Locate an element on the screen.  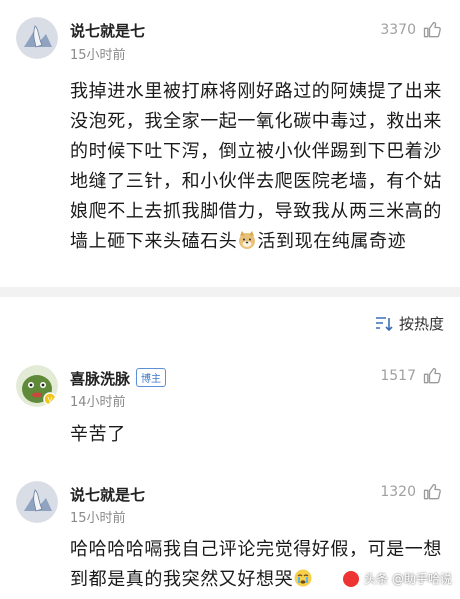
comment-text-tail: 活到现在纯属奇迹 is located at coordinates (332, 241).